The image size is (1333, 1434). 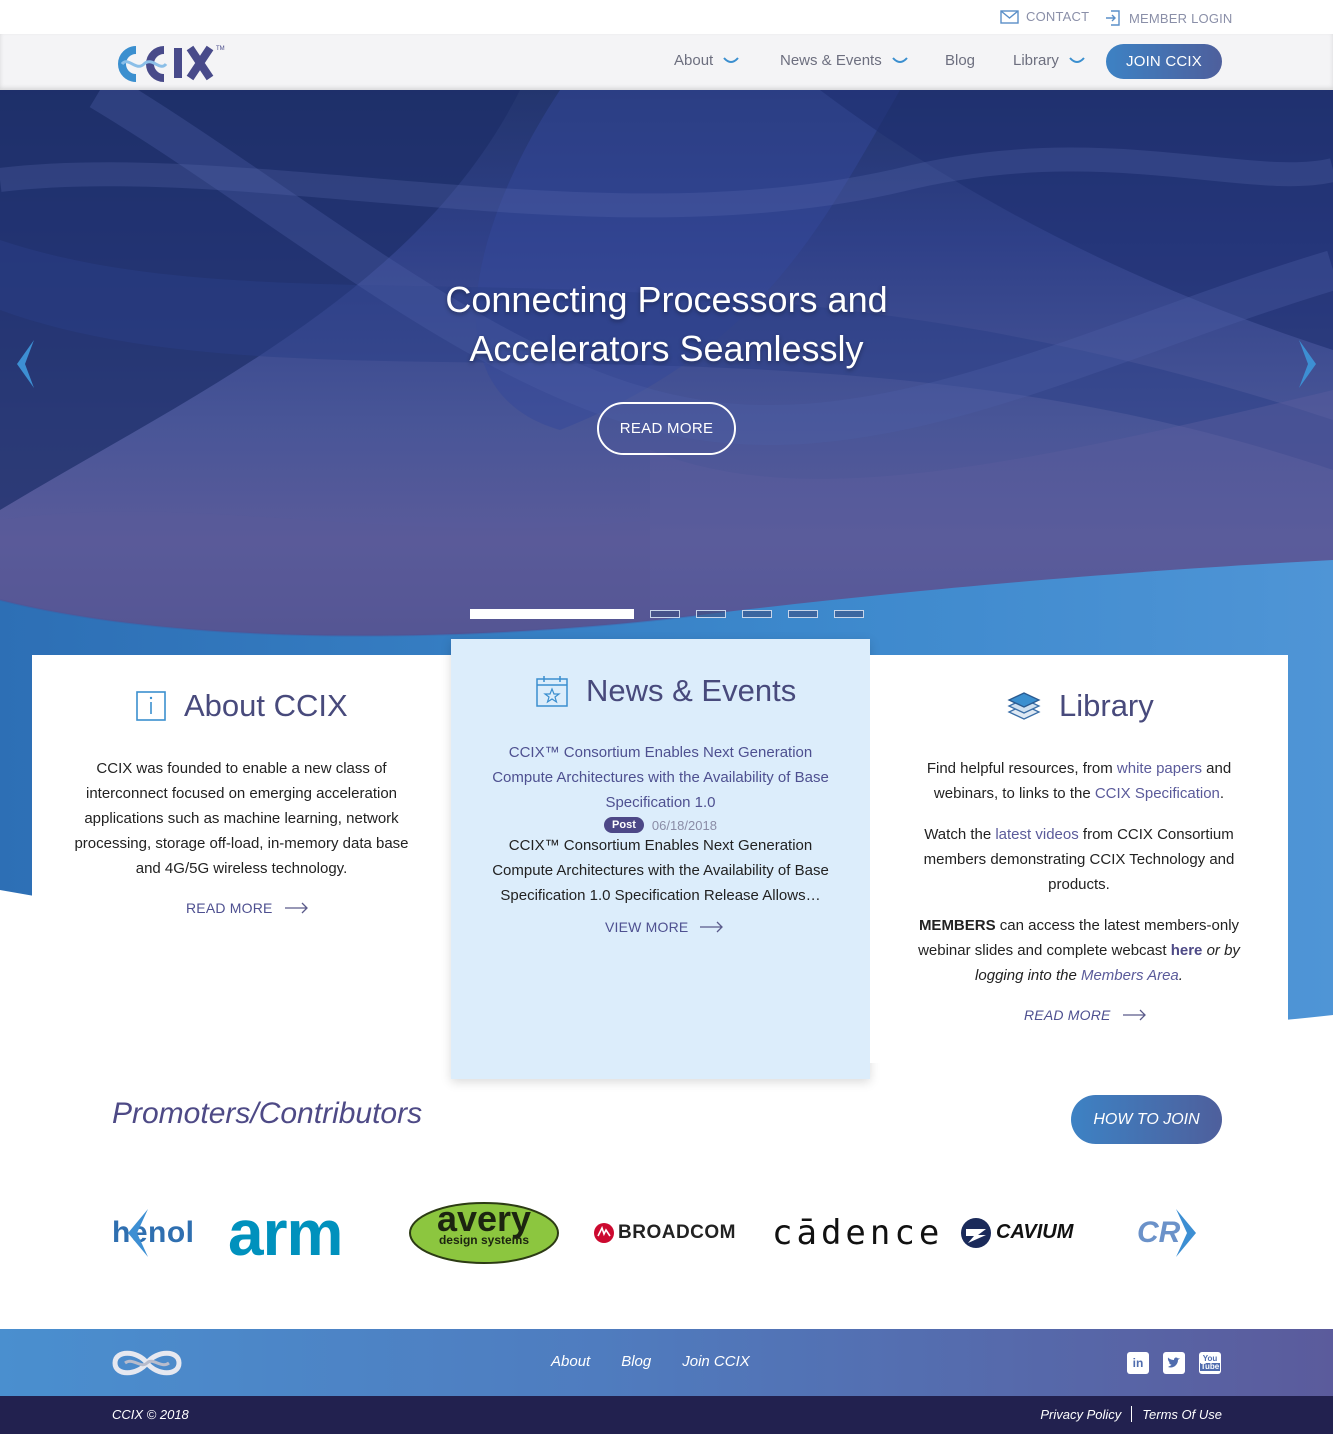 I want to click on members-area-link: Members Area, so click(x=1130, y=975).